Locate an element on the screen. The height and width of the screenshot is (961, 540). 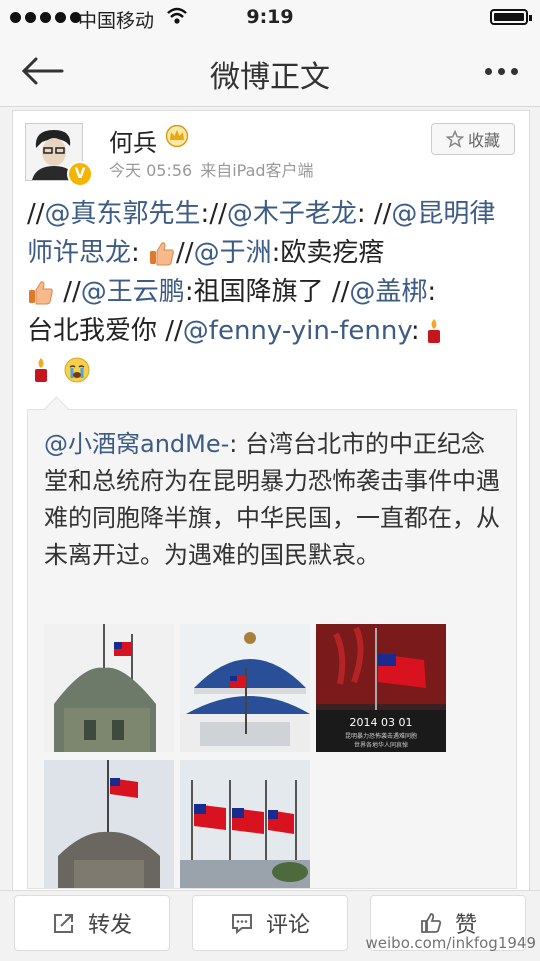
mention-link: @王云鹏 is located at coordinates (133, 292).